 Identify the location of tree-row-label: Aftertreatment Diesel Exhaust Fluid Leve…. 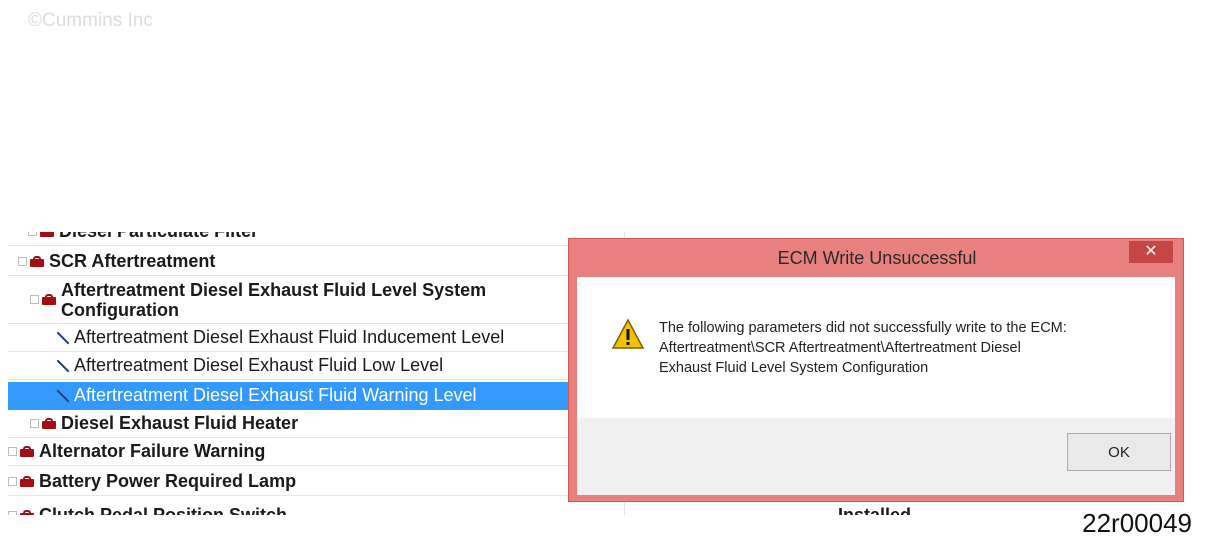
(274, 299).